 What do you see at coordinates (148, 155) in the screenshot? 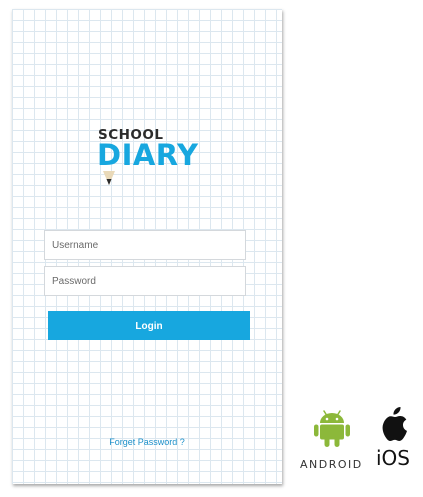
I see `logo-diary-text: DIARY` at bounding box center [148, 155].